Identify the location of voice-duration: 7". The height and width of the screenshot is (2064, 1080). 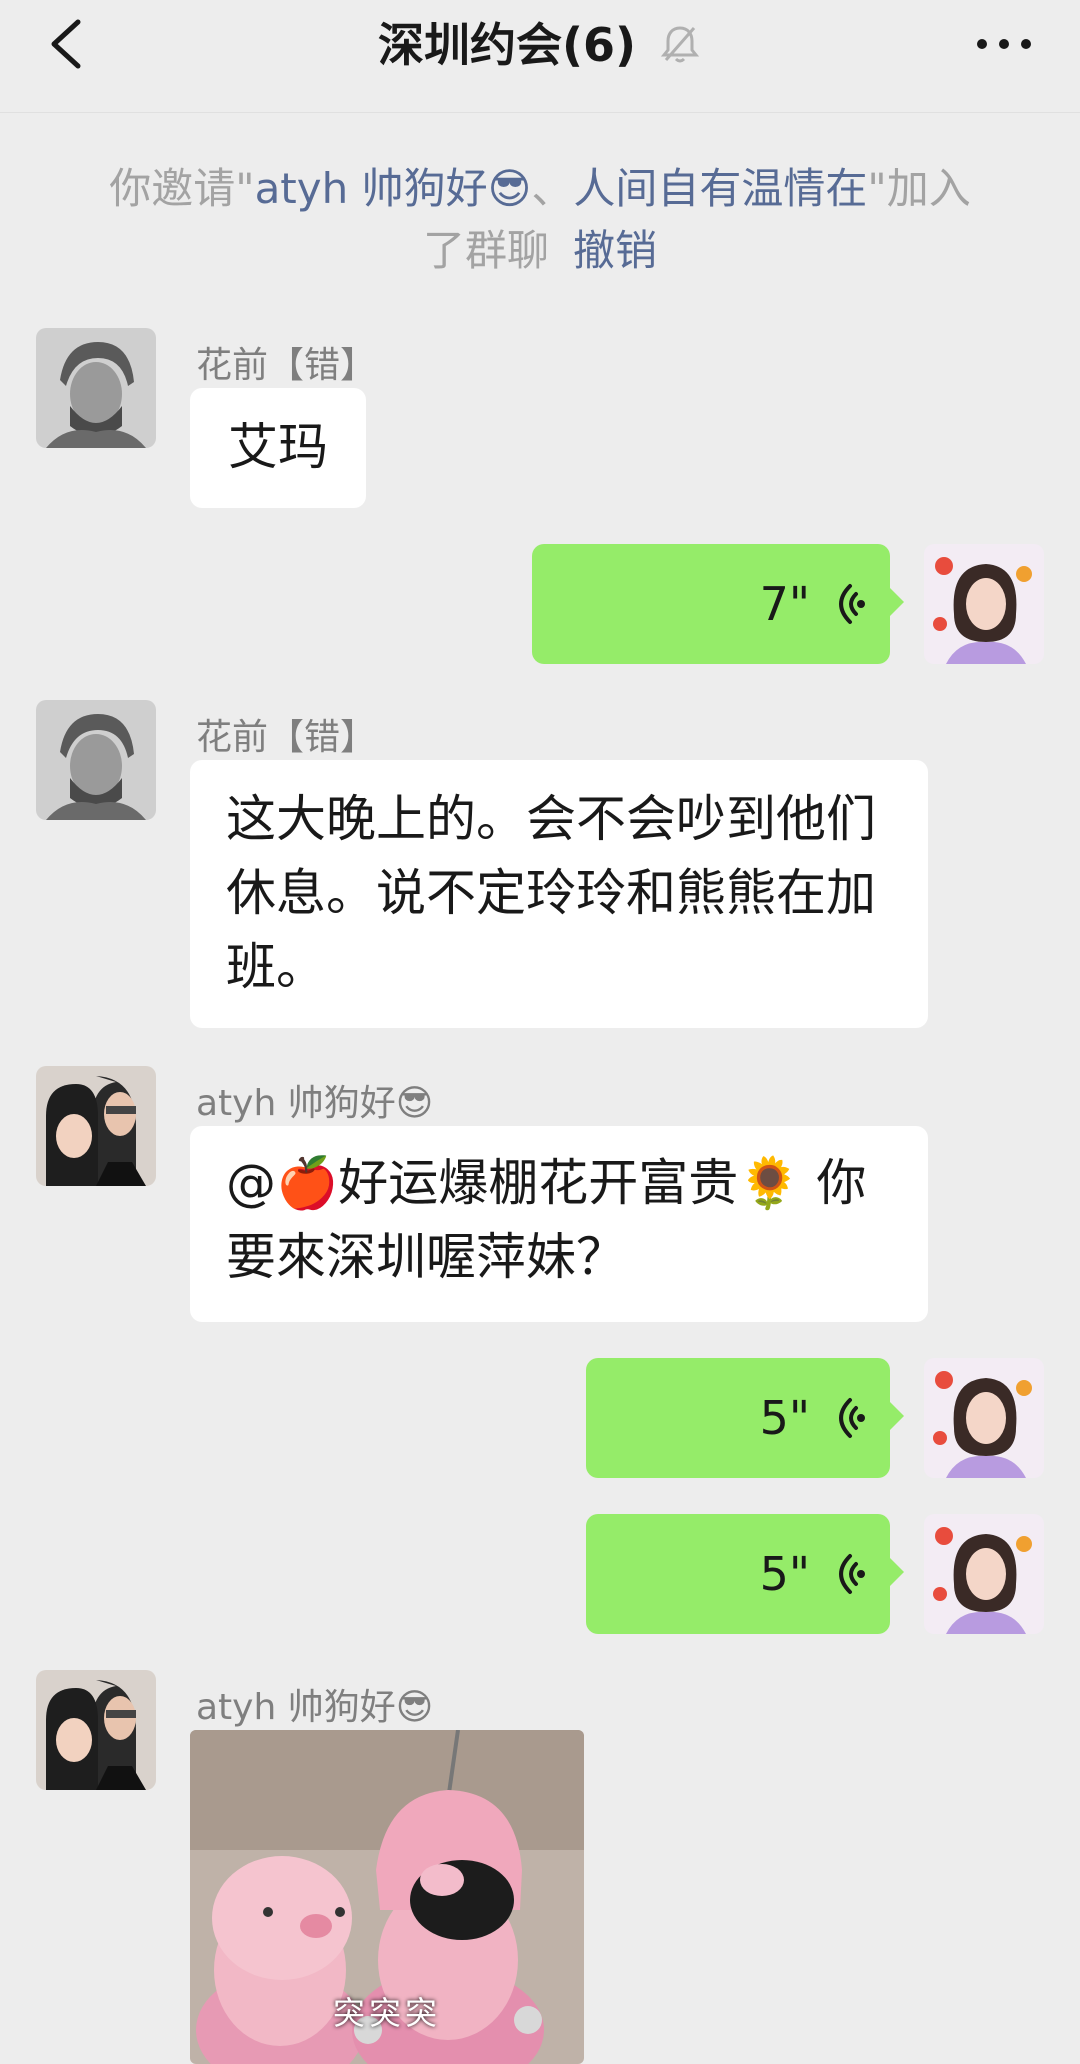
(784, 604).